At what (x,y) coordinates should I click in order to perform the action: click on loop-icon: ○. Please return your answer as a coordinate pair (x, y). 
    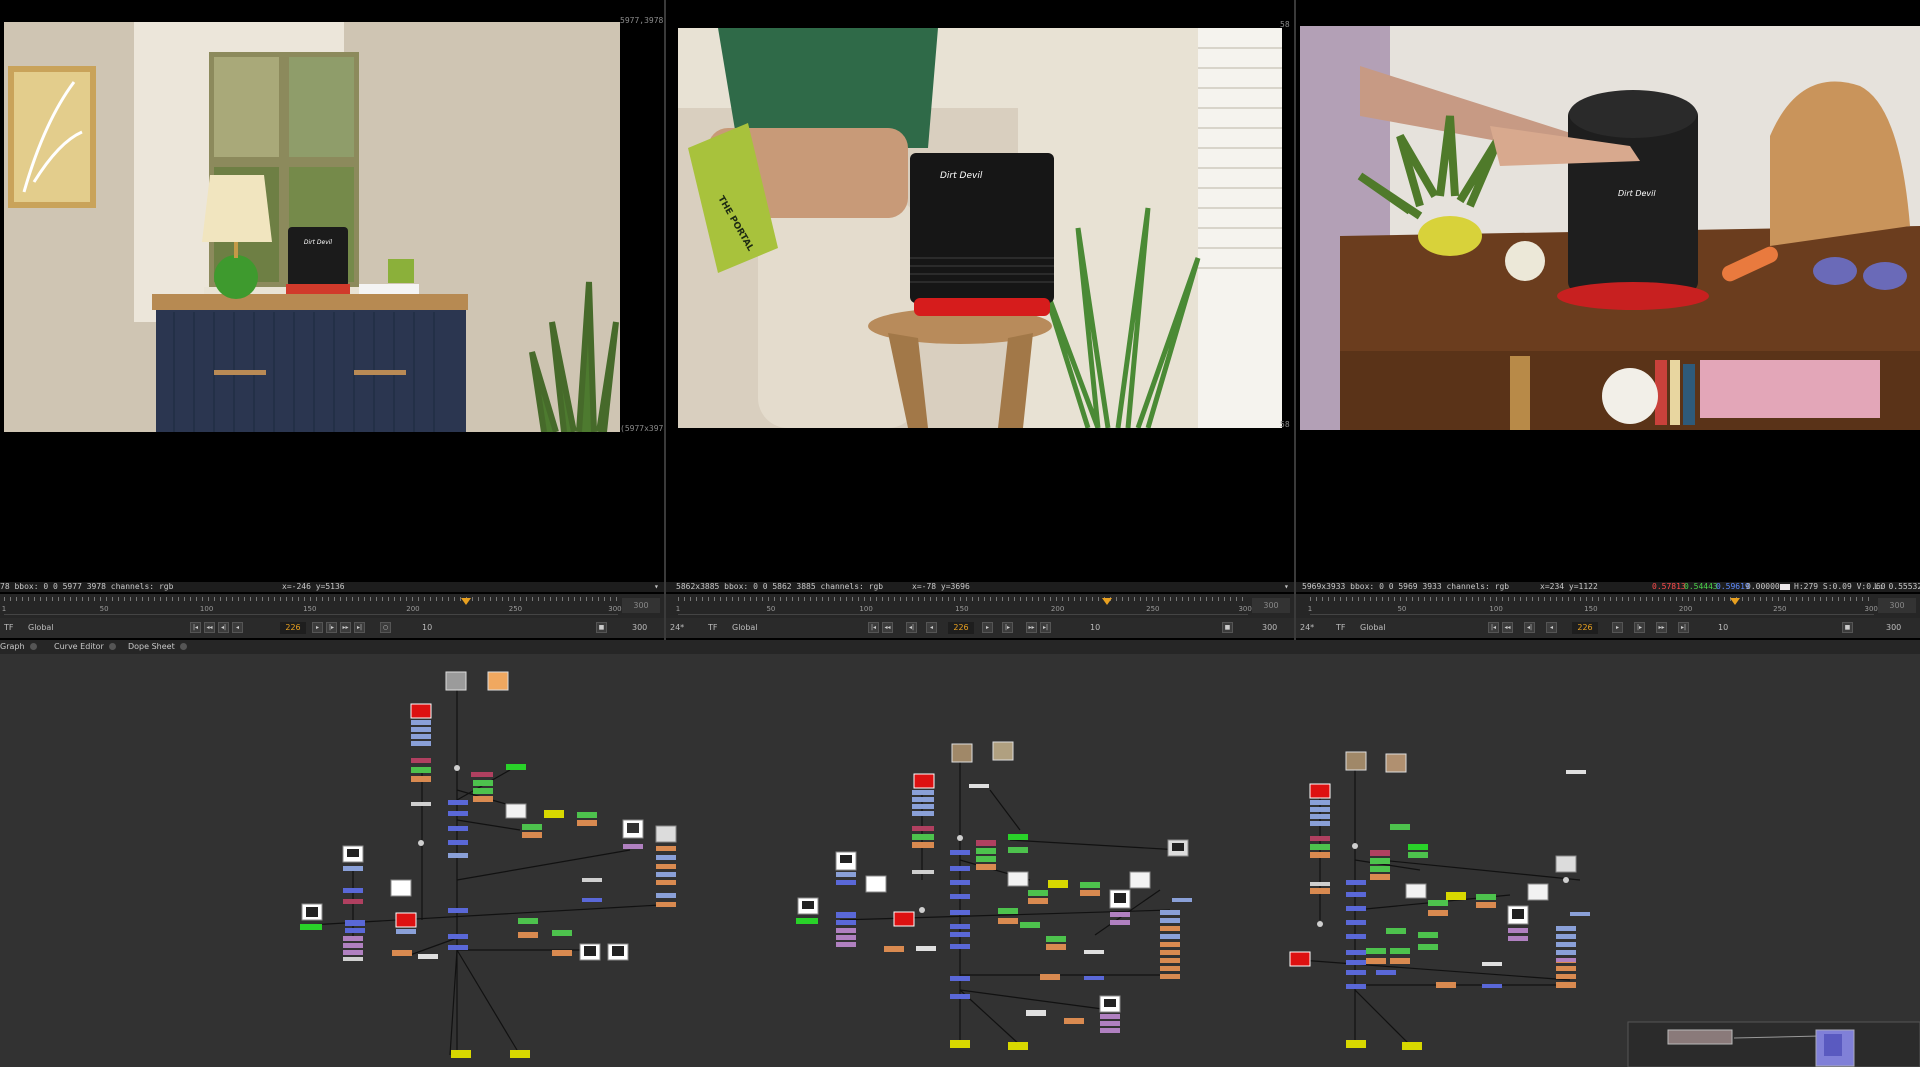
    Looking at the image, I should click on (385, 627).